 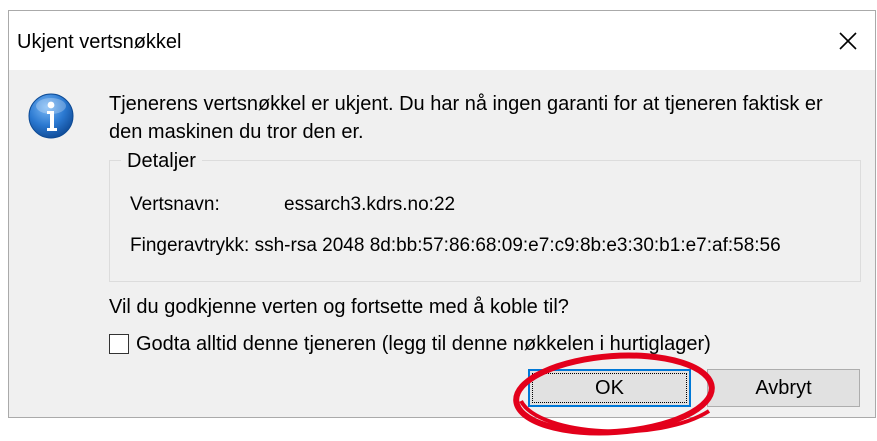 What do you see at coordinates (442, 40) in the screenshot?
I see `title-bar: Ukjent vertsnøkkel` at bounding box center [442, 40].